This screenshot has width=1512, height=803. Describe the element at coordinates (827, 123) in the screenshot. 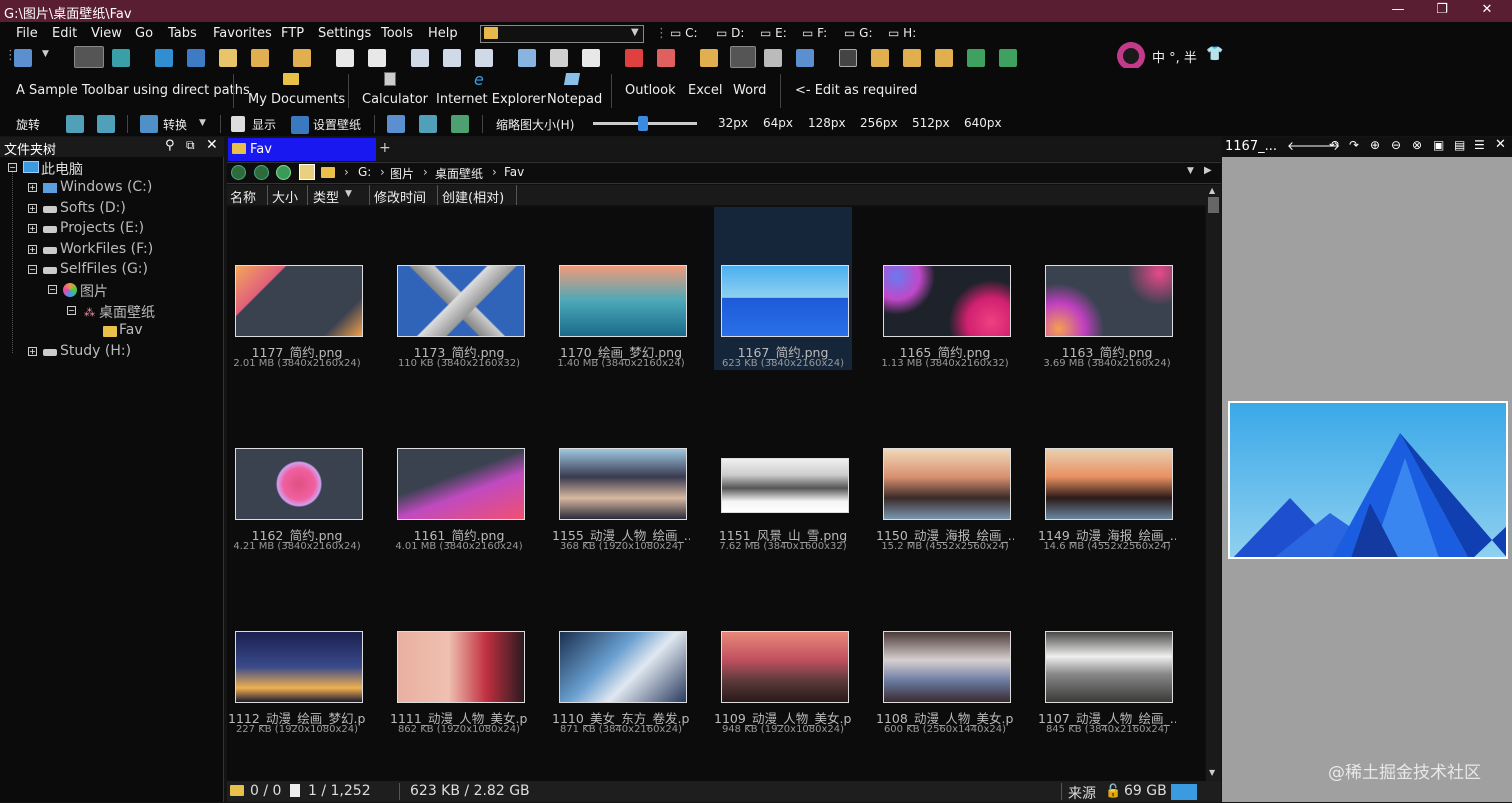

I see `size-128-button: 128px` at that location.